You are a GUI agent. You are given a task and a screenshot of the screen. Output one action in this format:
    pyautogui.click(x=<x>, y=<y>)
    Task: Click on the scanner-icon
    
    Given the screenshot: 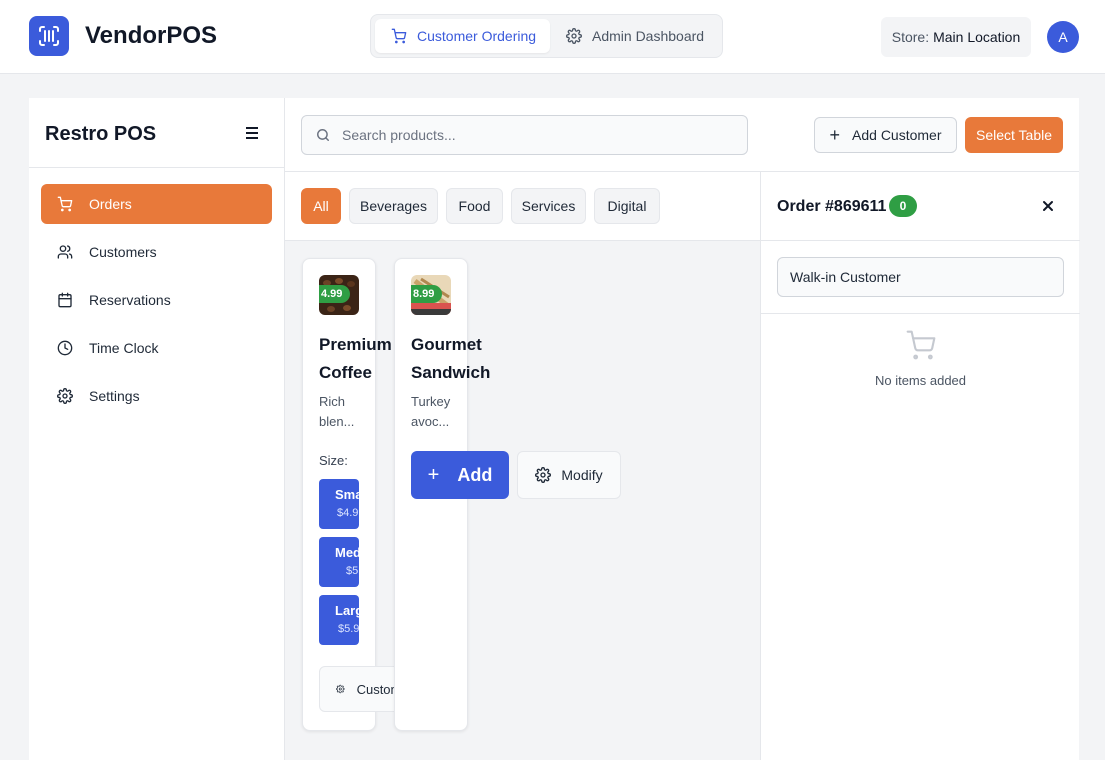 What is the action you would take?
    pyautogui.click(x=49, y=36)
    